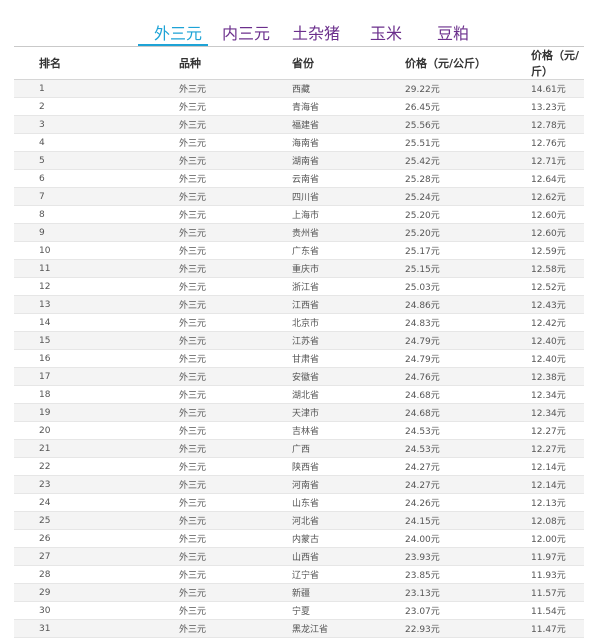 This screenshot has height=639, width=600. Describe the element at coordinates (557, 286) in the screenshot. I see `price-jin-cell: 12.52元` at that location.